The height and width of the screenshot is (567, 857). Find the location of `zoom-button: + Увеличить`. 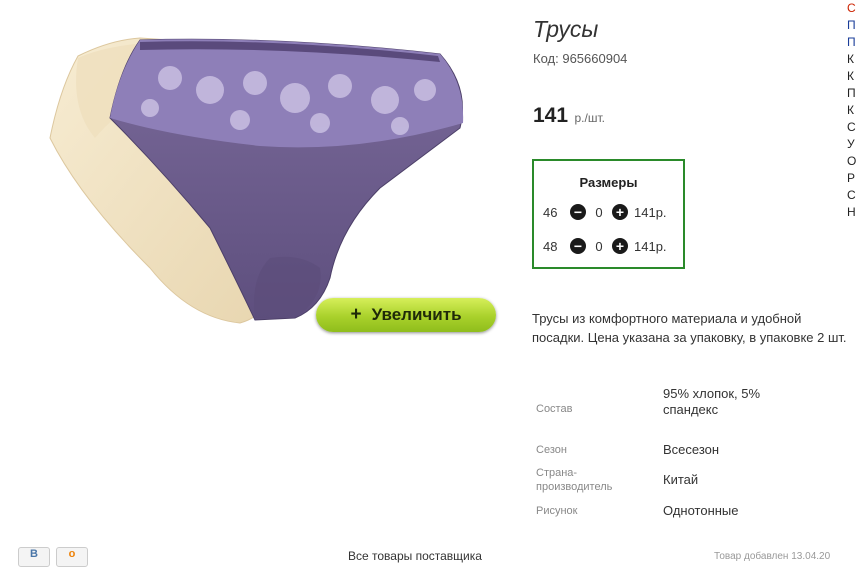

zoom-button: + Увеличить is located at coordinates (406, 315).